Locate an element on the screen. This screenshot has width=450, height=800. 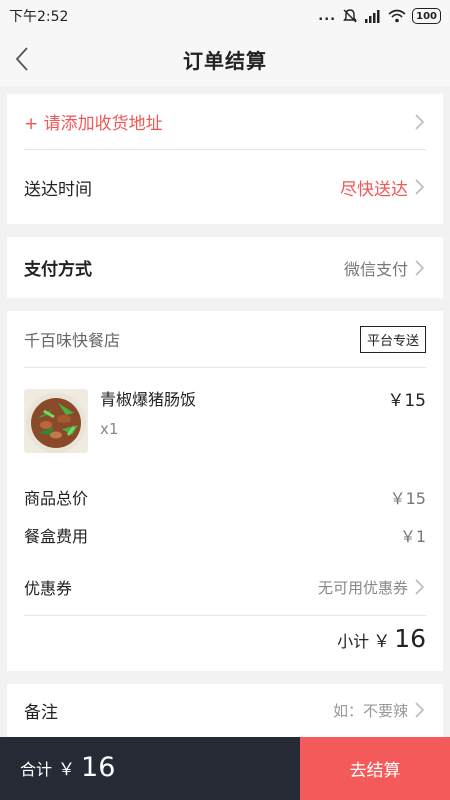
total-value: 16 is located at coordinates (98, 767).